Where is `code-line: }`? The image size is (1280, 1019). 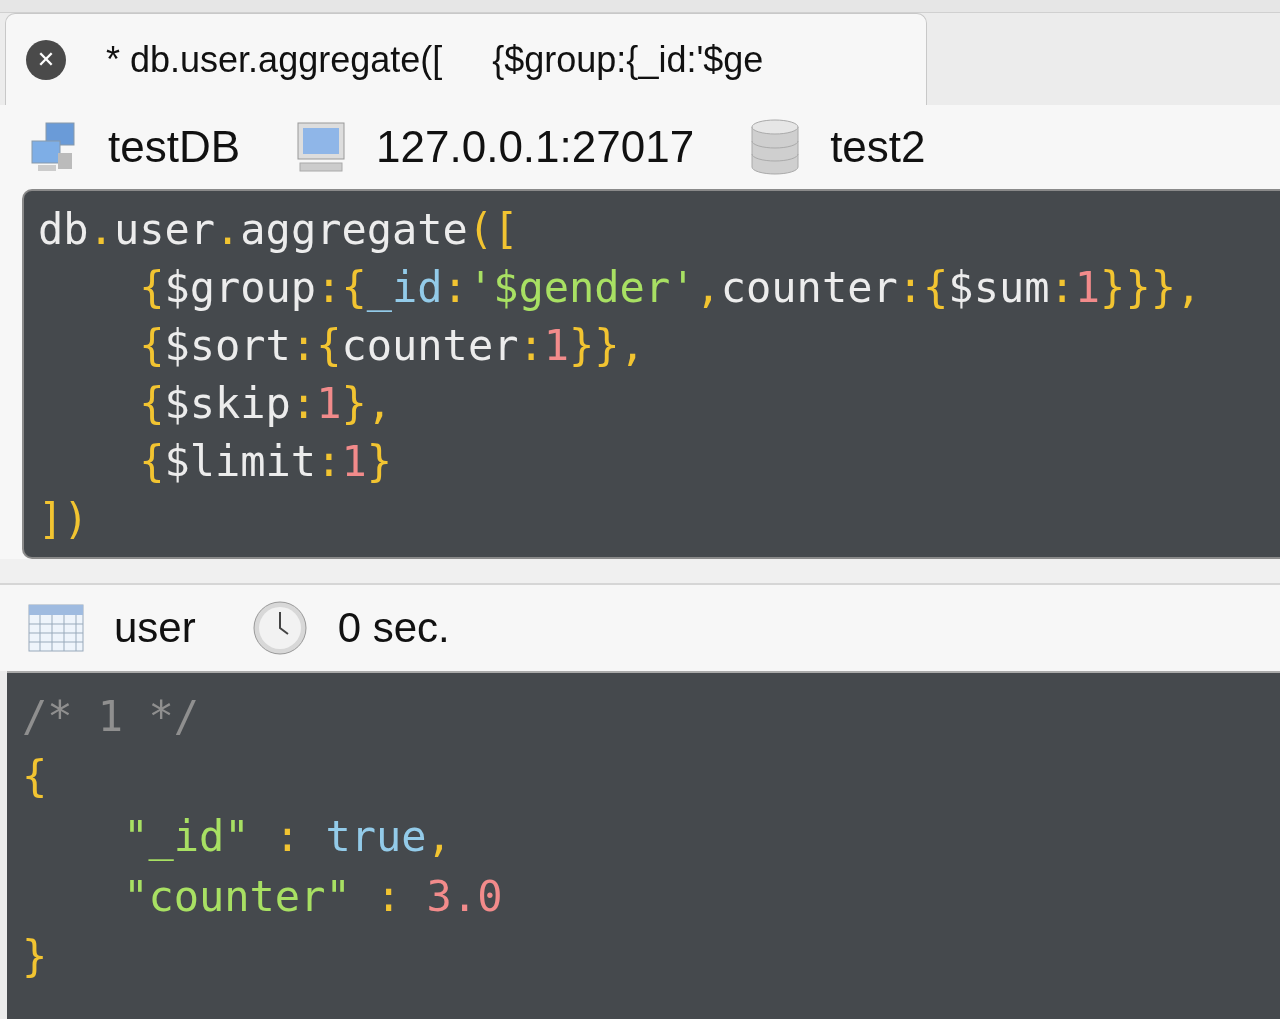 code-line: } is located at coordinates (35, 957).